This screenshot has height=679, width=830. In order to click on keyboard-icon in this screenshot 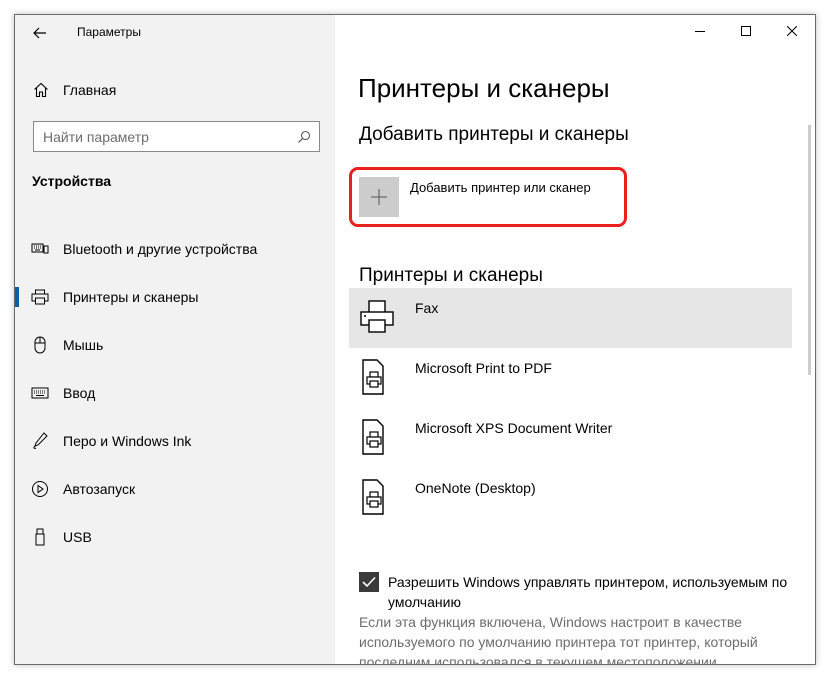, I will do `click(40, 393)`.